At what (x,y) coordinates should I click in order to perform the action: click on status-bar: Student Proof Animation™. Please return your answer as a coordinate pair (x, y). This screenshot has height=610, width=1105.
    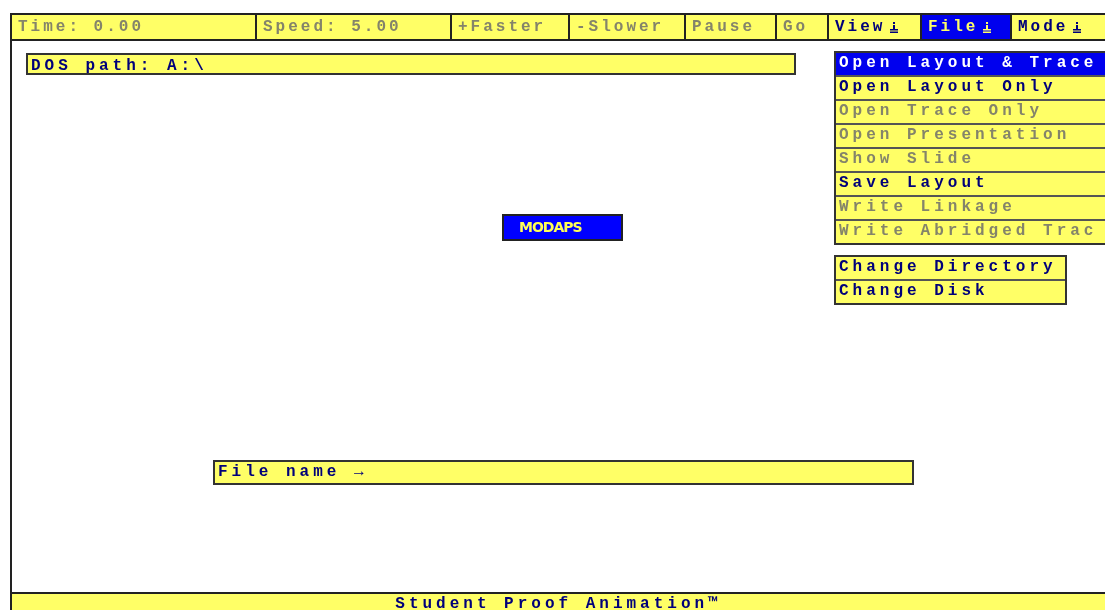
    Looking at the image, I should click on (557, 601).